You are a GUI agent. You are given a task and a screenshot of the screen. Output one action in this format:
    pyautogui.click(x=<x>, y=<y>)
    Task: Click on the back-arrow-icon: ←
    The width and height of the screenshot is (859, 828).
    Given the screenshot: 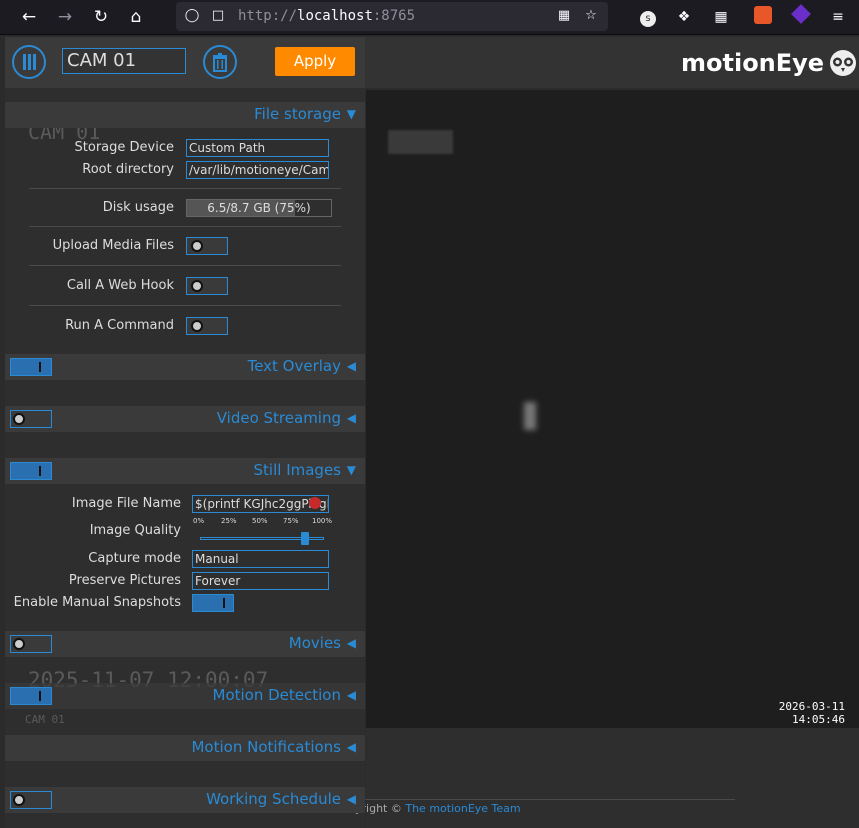 What is the action you would take?
    pyautogui.click(x=29, y=17)
    